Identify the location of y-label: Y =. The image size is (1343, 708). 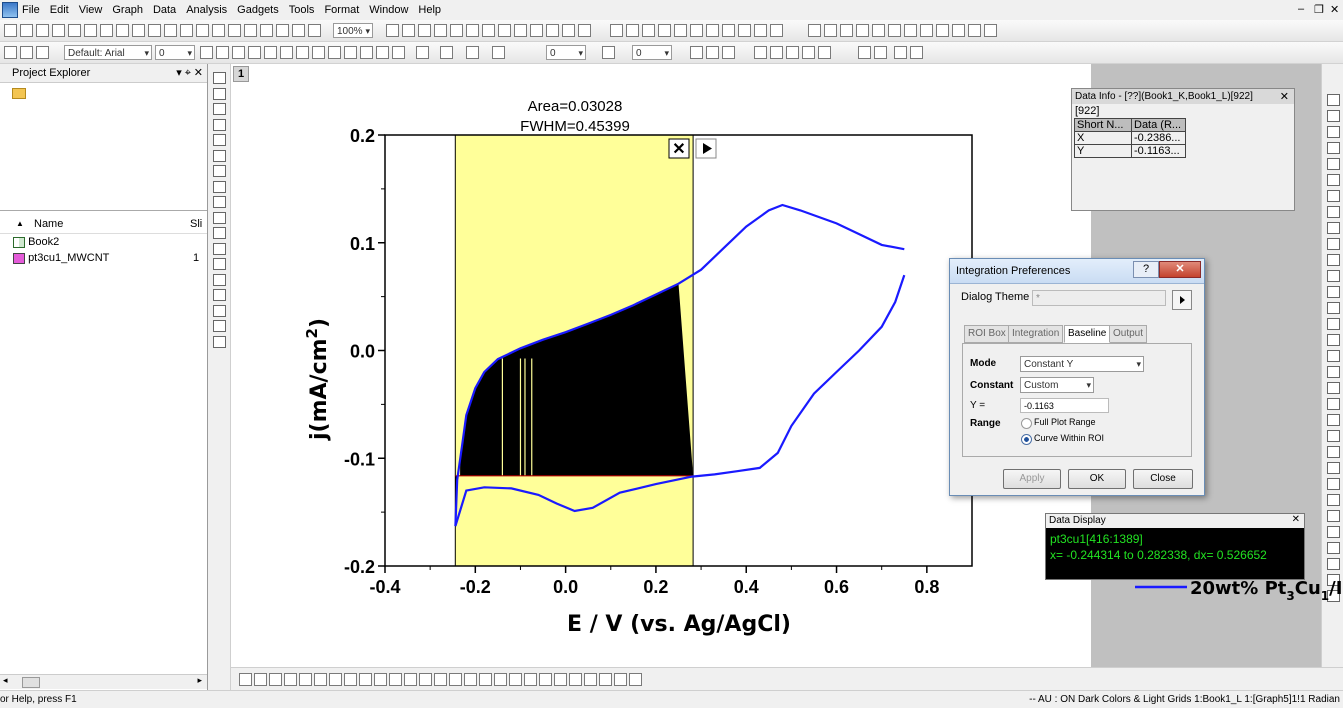
(978, 405).